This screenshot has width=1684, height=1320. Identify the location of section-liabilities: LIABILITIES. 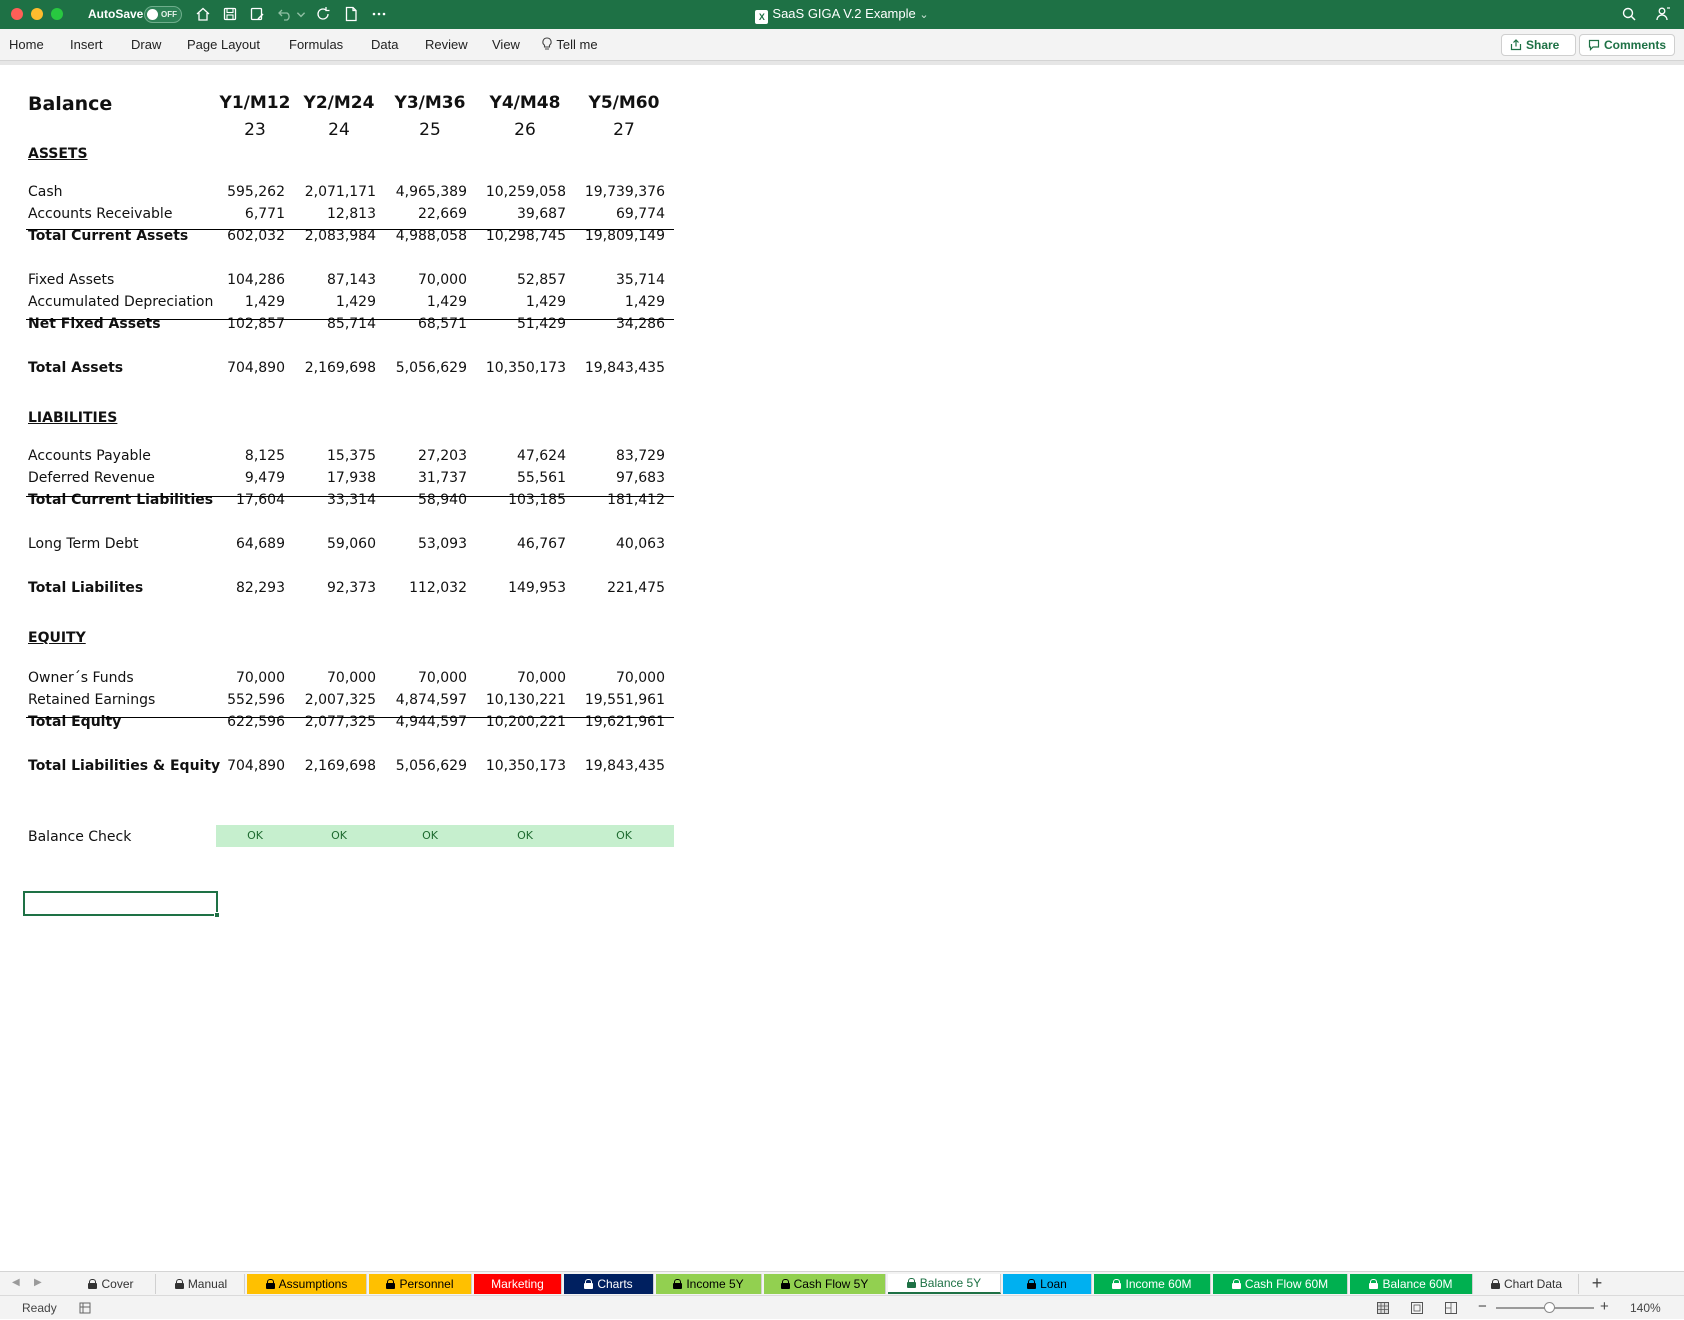
(73, 418).